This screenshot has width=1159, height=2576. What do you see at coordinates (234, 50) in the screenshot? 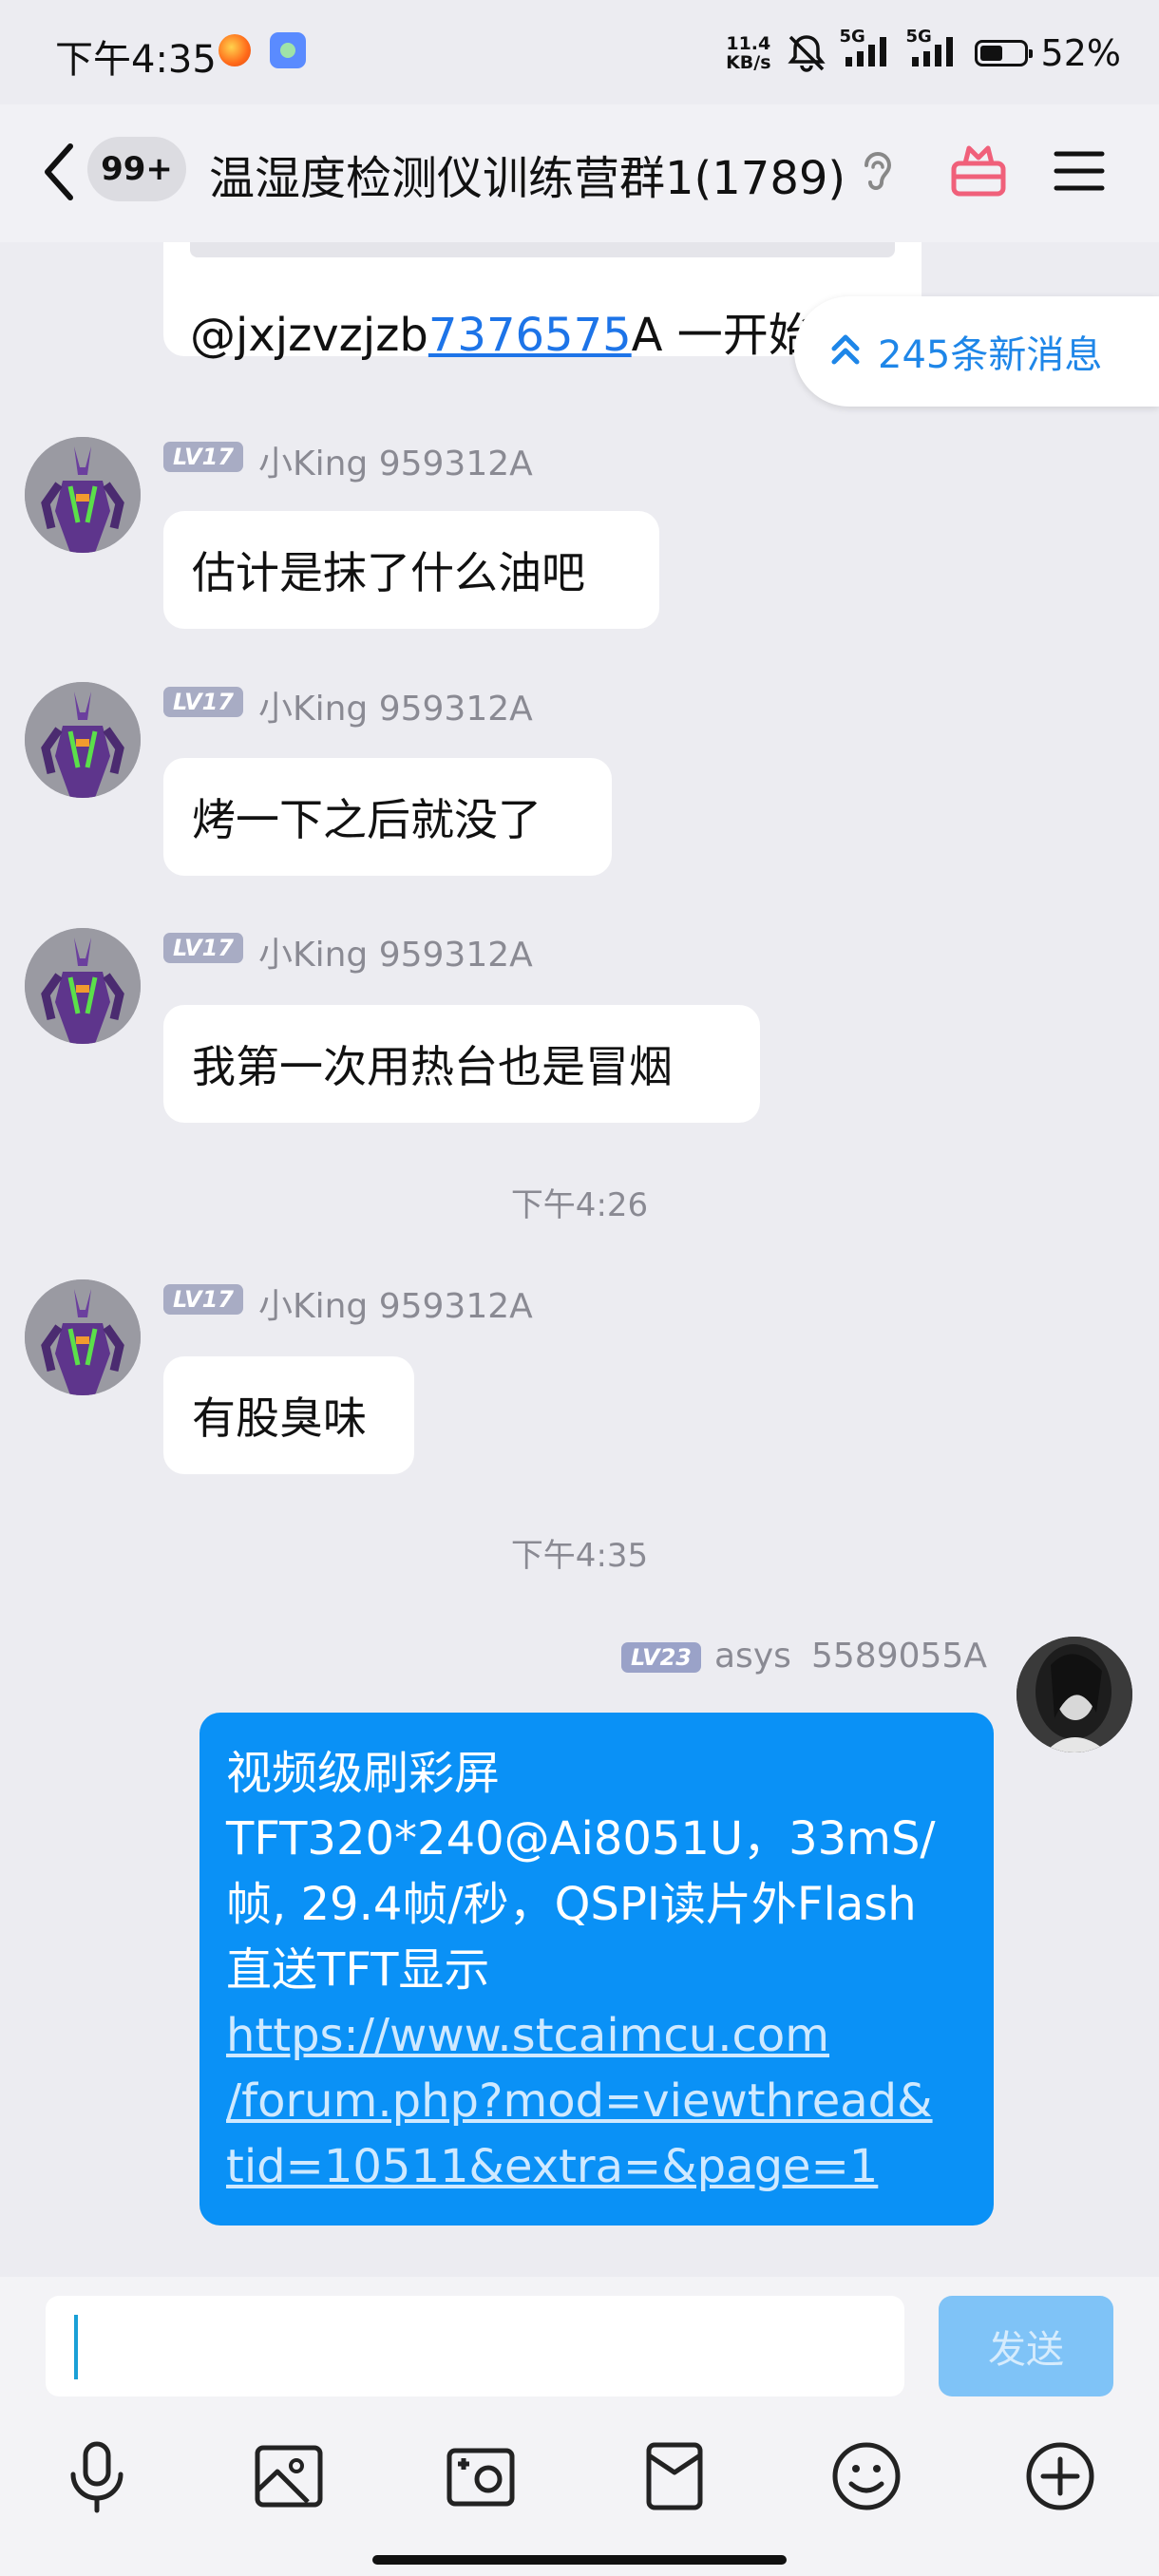
I see `notification-app-icon` at bounding box center [234, 50].